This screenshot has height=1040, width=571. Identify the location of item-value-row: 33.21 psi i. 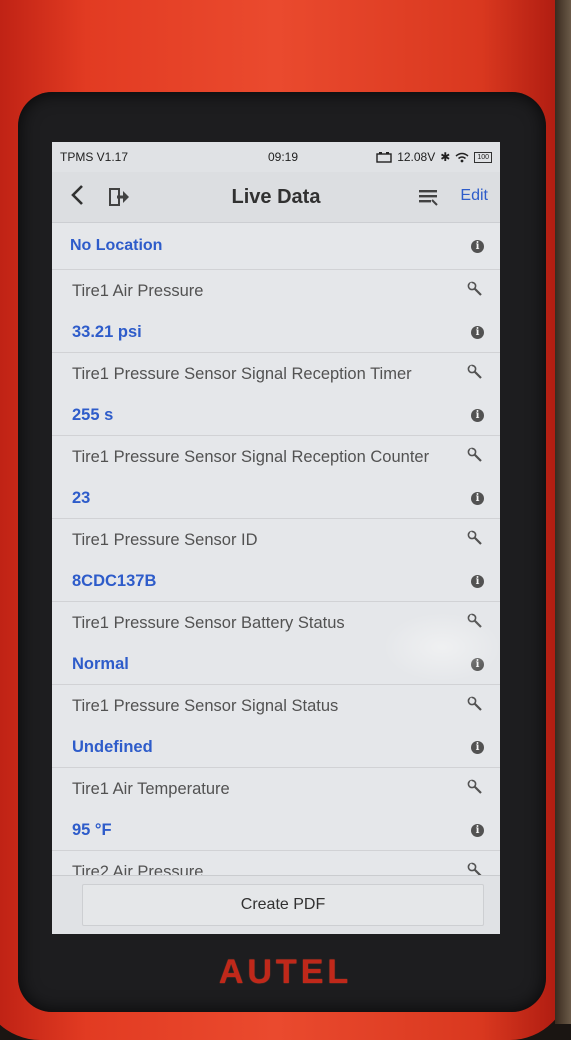
(276, 332).